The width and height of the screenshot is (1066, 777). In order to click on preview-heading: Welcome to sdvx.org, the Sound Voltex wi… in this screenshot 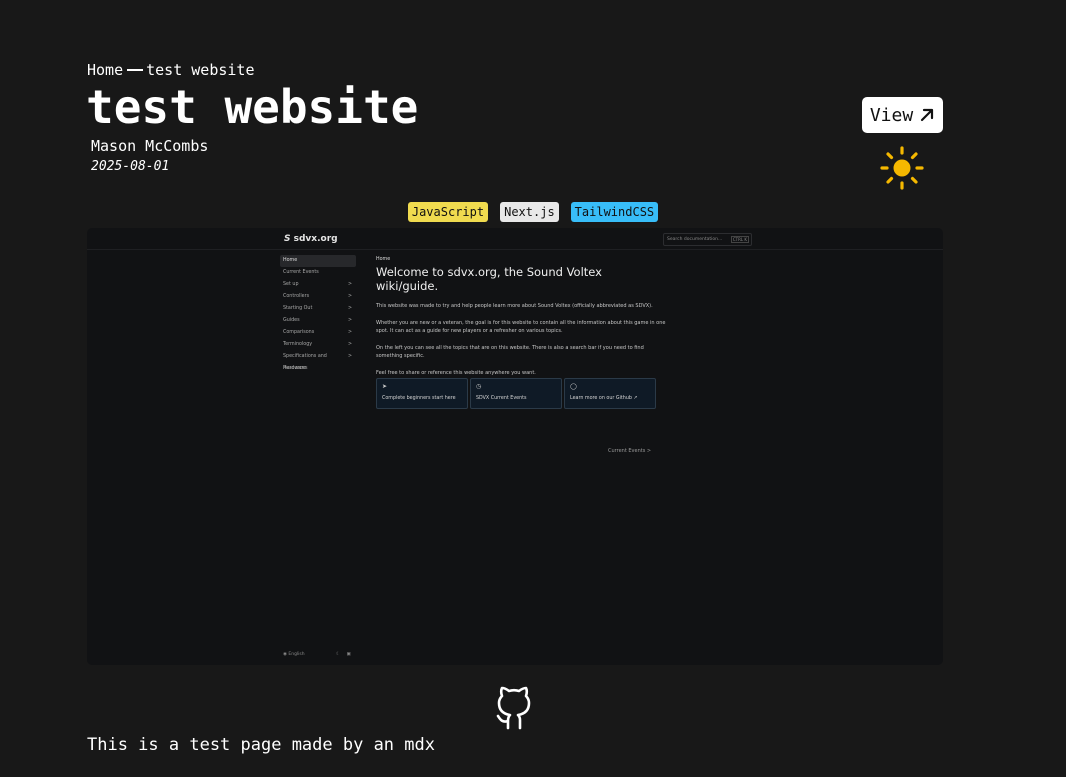, I will do `click(489, 279)`.